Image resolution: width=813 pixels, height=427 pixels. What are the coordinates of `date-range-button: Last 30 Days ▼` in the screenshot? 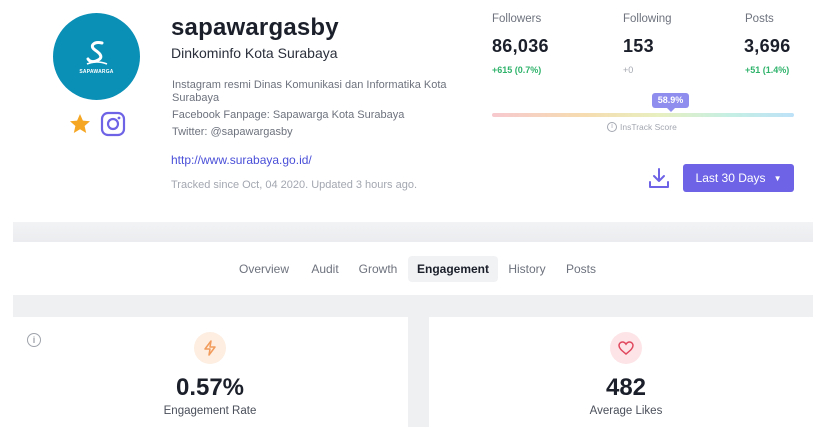 It's located at (738, 178).